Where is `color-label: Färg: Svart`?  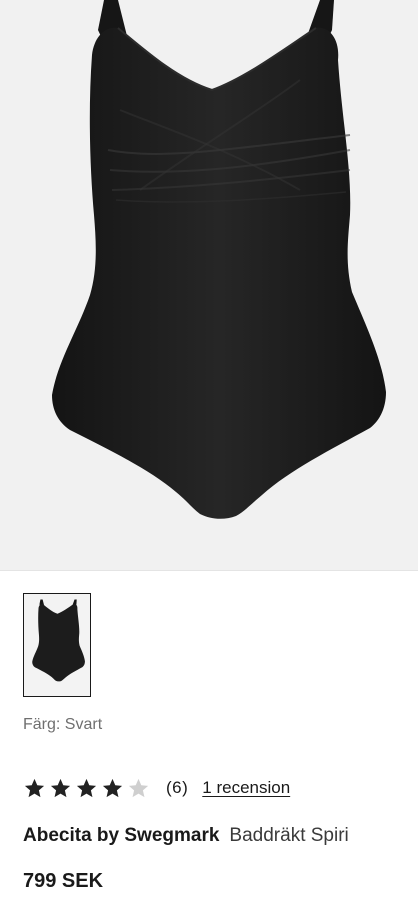
color-label: Färg: Svart is located at coordinates (63, 724).